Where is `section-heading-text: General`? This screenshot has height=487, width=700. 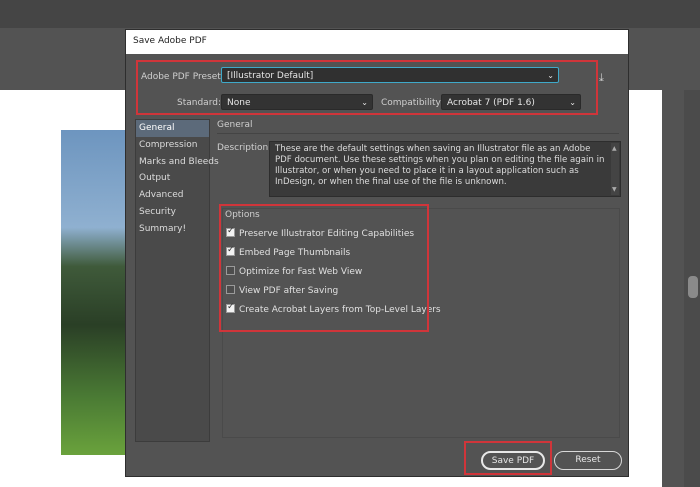
section-heading-text: General is located at coordinates (235, 125).